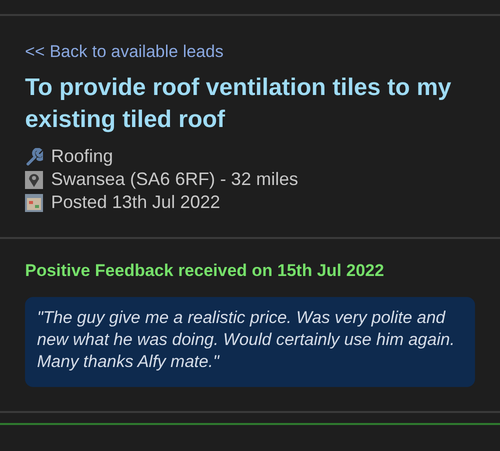 This screenshot has height=451, width=500. I want to click on feedback-heading: Positive Feedback received on 15th Jul 2022, so click(205, 271).